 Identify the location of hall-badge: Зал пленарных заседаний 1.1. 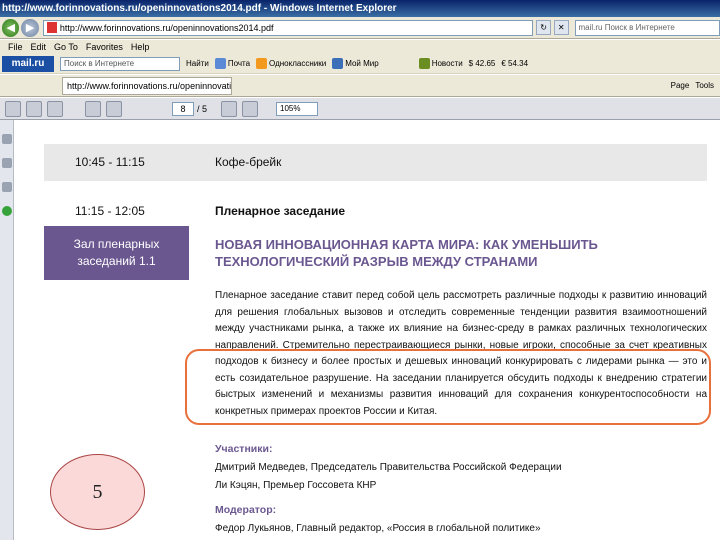
(116, 253).